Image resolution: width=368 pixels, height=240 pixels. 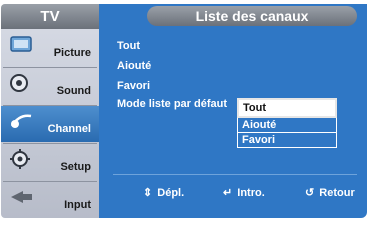 I want to click on sidebar-item-label: Picture, so click(x=72, y=53).